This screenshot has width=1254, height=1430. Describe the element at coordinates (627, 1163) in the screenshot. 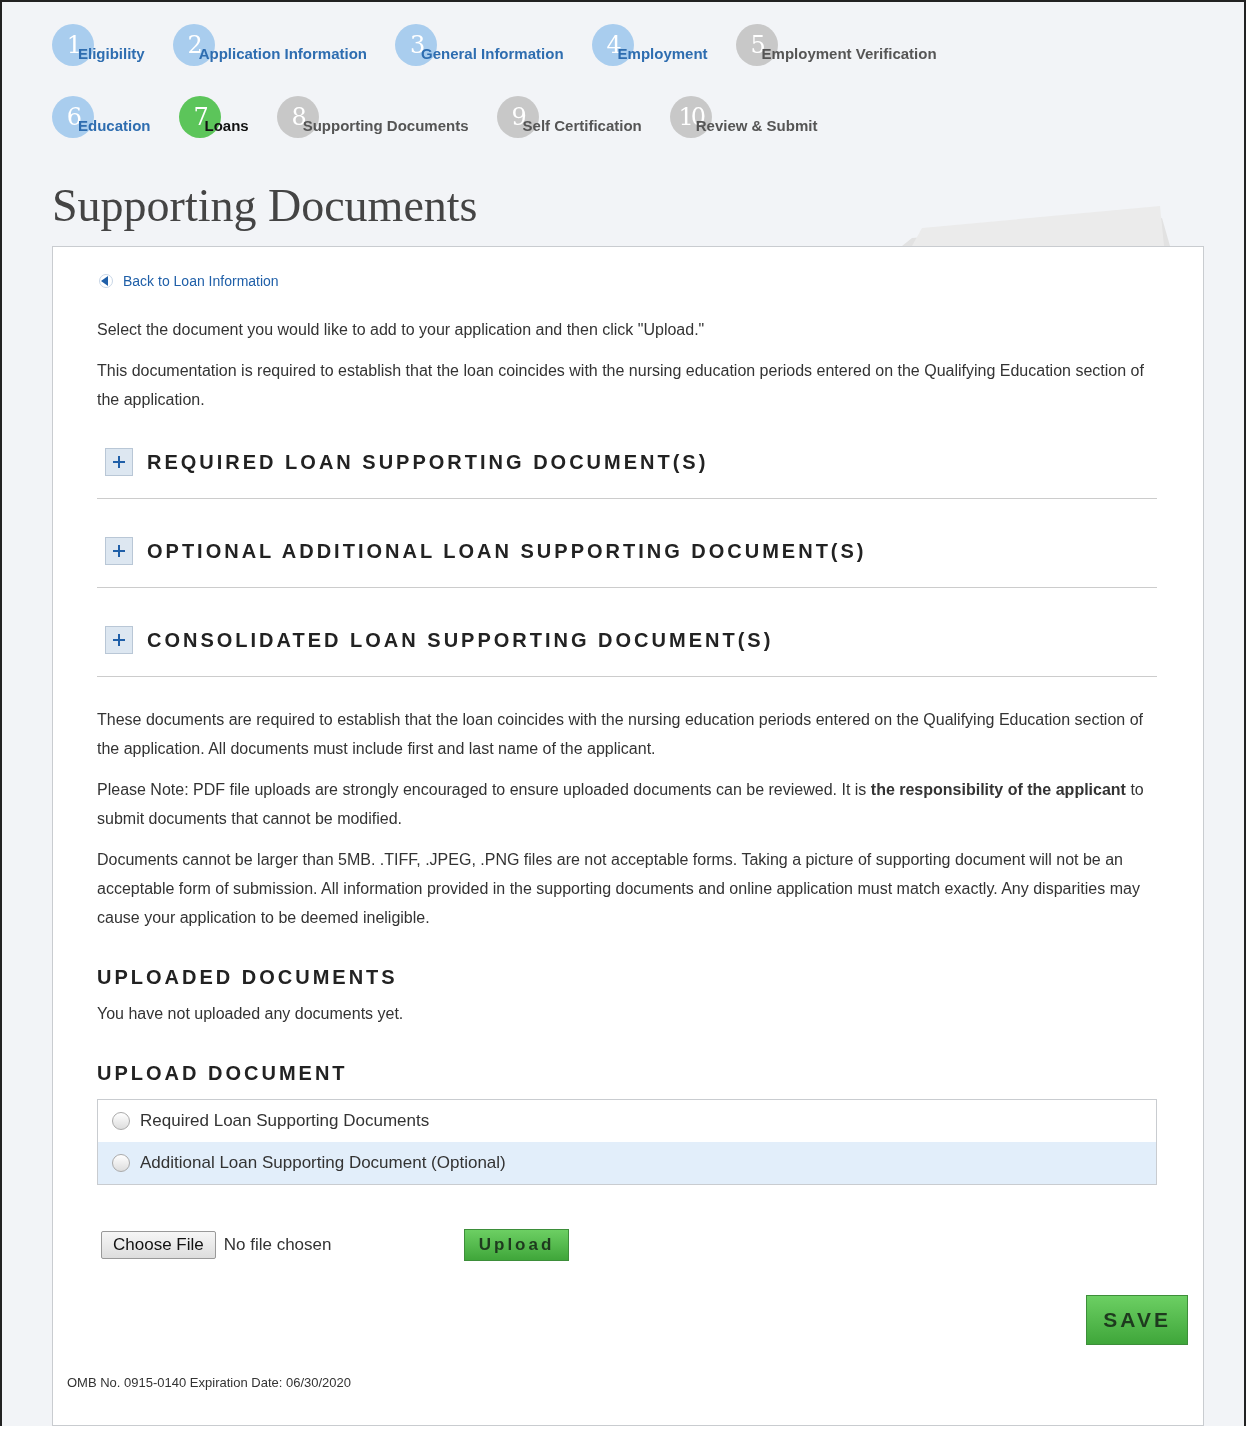

I see `document-type-option: Additional Loan Supporting Document (Optional)` at that location.